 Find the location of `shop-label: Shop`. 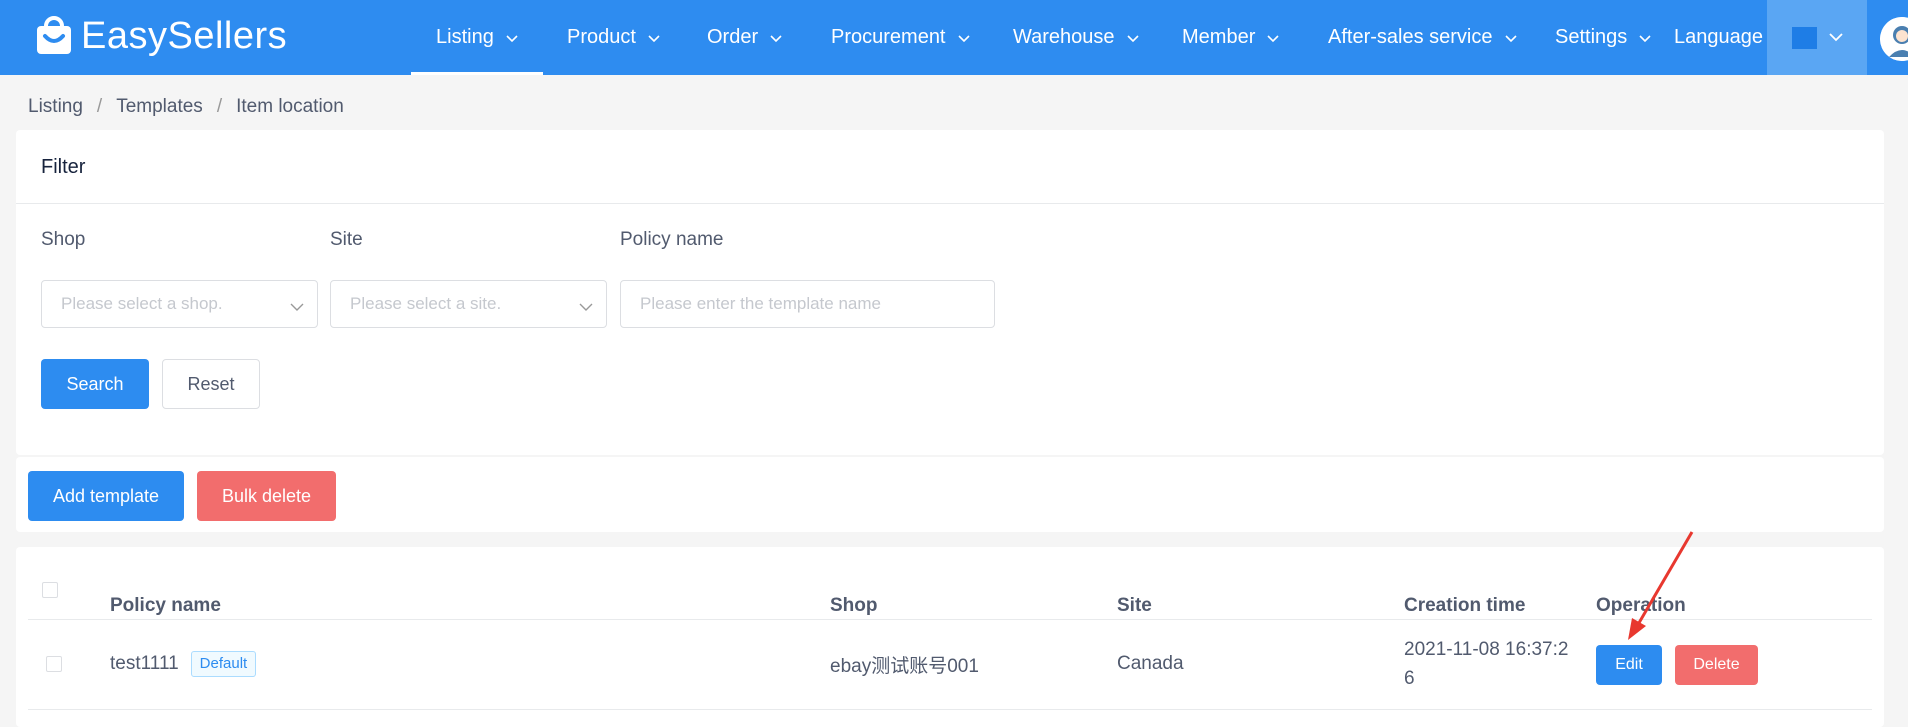

shop-label: Shop is located at coordinates (63, 239).